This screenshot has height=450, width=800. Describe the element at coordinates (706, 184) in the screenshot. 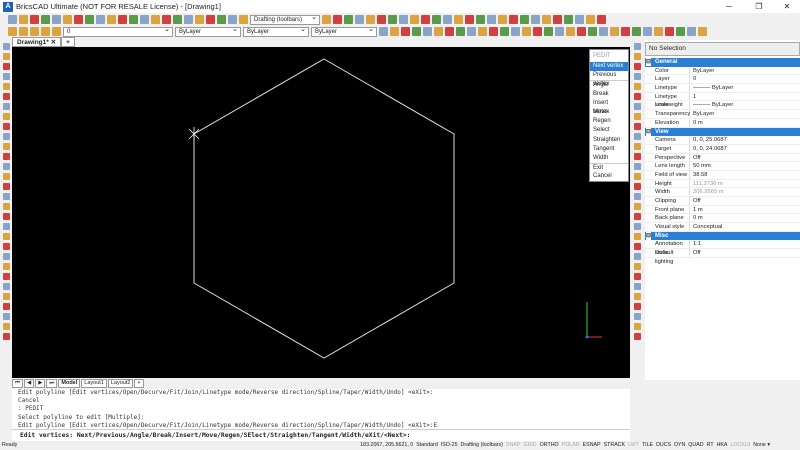

I see `property-value: 111.3736 m` at that location.